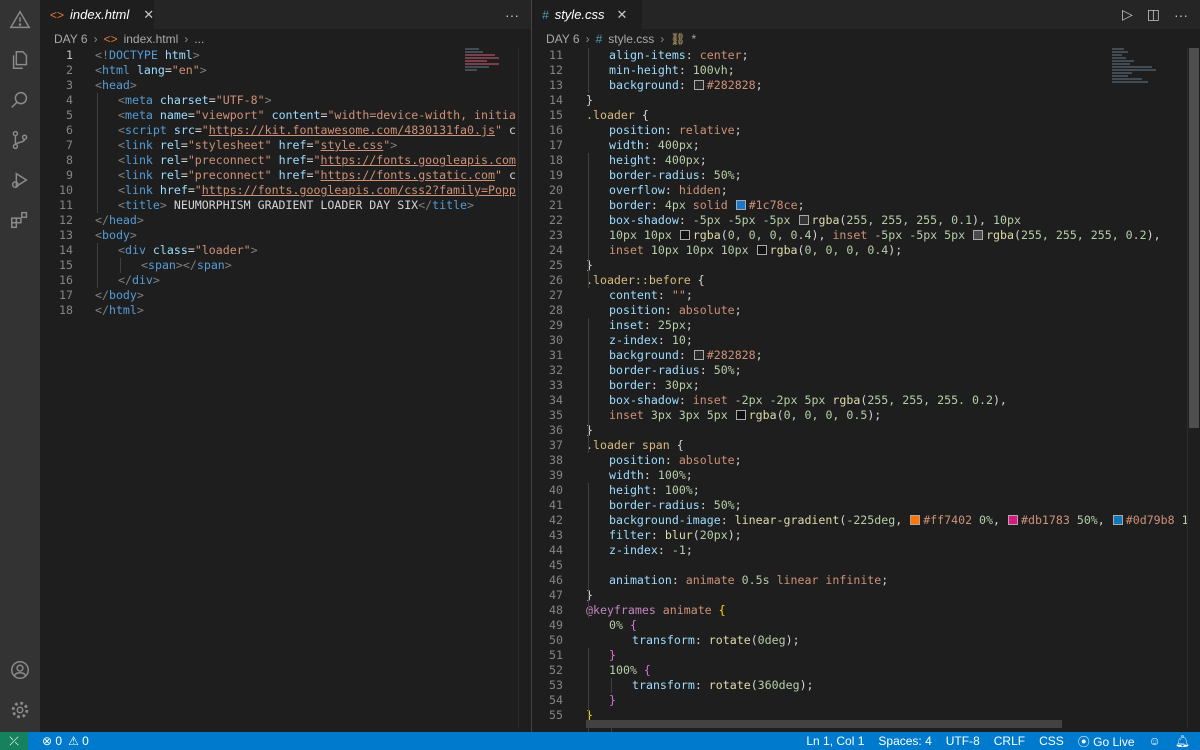  I want to click on account-icon, so click(20, 670).